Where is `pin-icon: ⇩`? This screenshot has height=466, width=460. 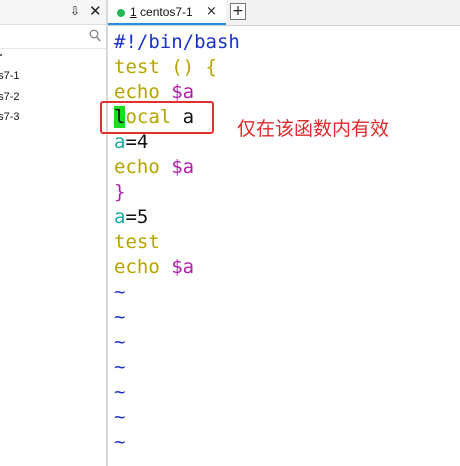 pin-icon: ⇩ is located at coordinates (75, 11).